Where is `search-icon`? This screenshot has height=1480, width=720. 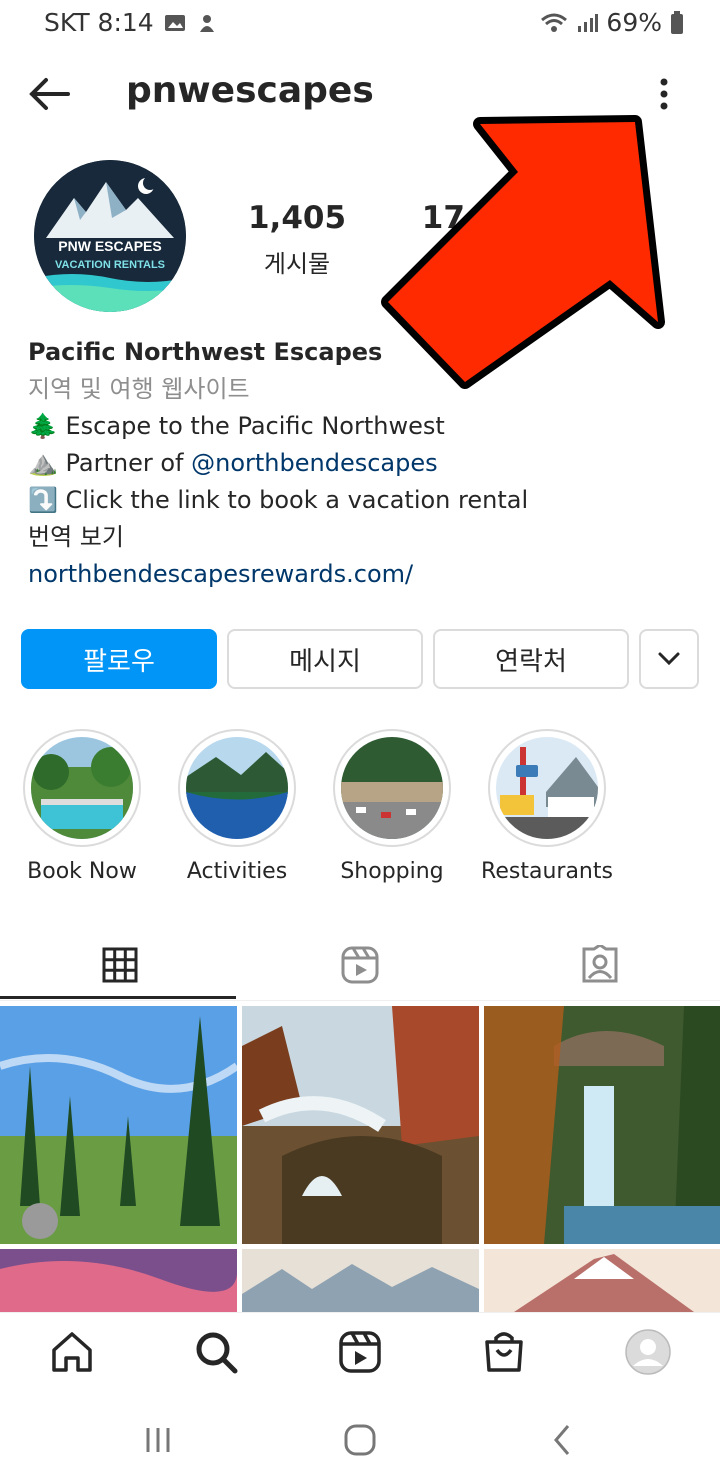 search-icon is located at coordinates (217, 1353).